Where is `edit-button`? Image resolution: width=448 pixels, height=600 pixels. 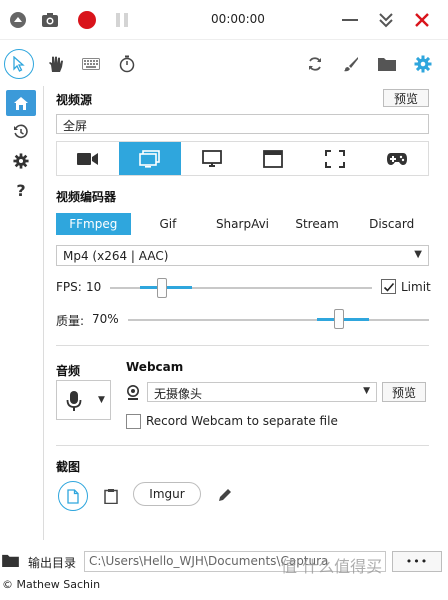
edit-button is located at coordinates (225, 495).